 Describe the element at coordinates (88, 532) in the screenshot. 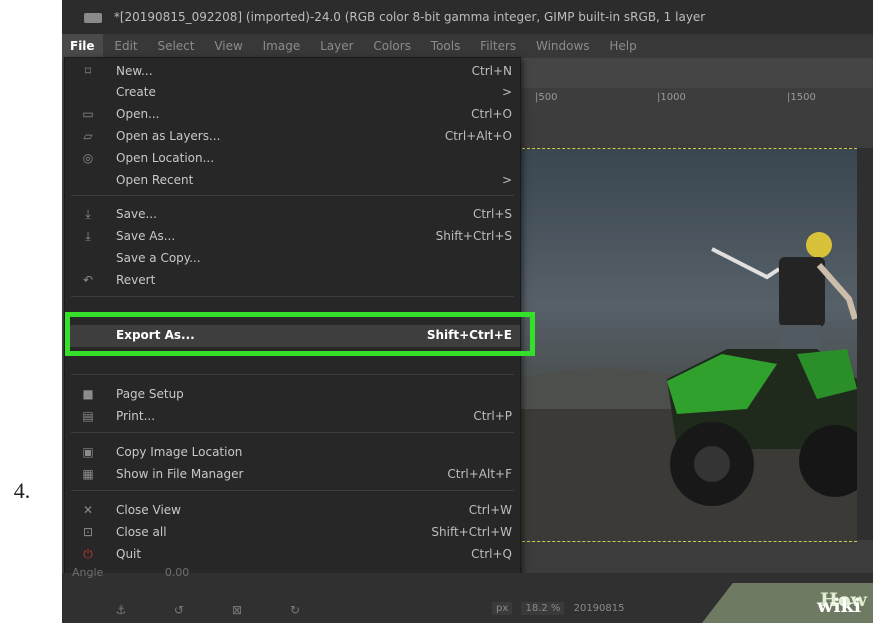

I see `close-all-icon: ⊡` at that location.